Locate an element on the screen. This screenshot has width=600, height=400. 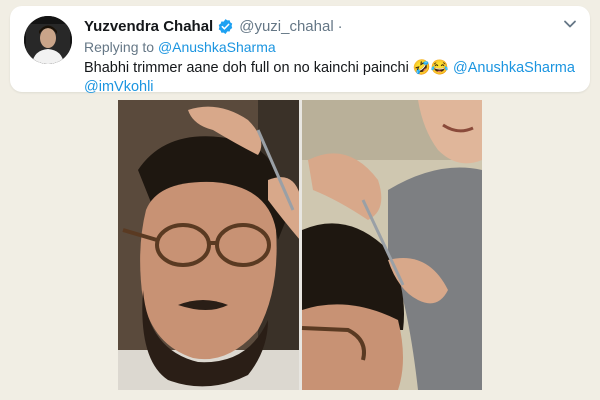
chevron-down-icon is located at coordinates (570, 24).